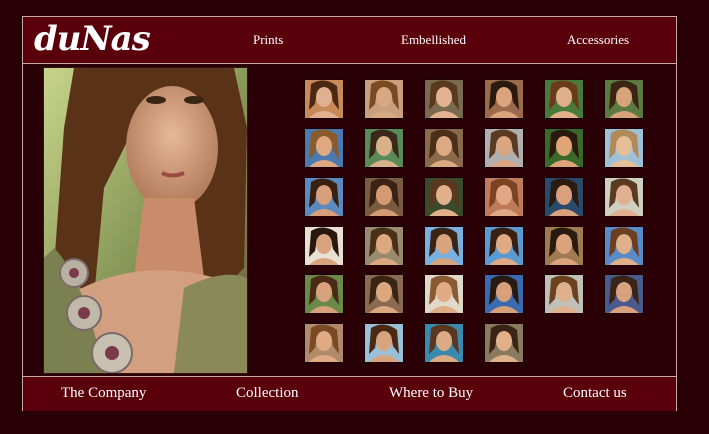 This screenshot has height=434, width=709. What do you see at coordinates (598, 40) in the screenshot?
I see `nav-link-accessories: Accessories` at bounding box center [598, 40].